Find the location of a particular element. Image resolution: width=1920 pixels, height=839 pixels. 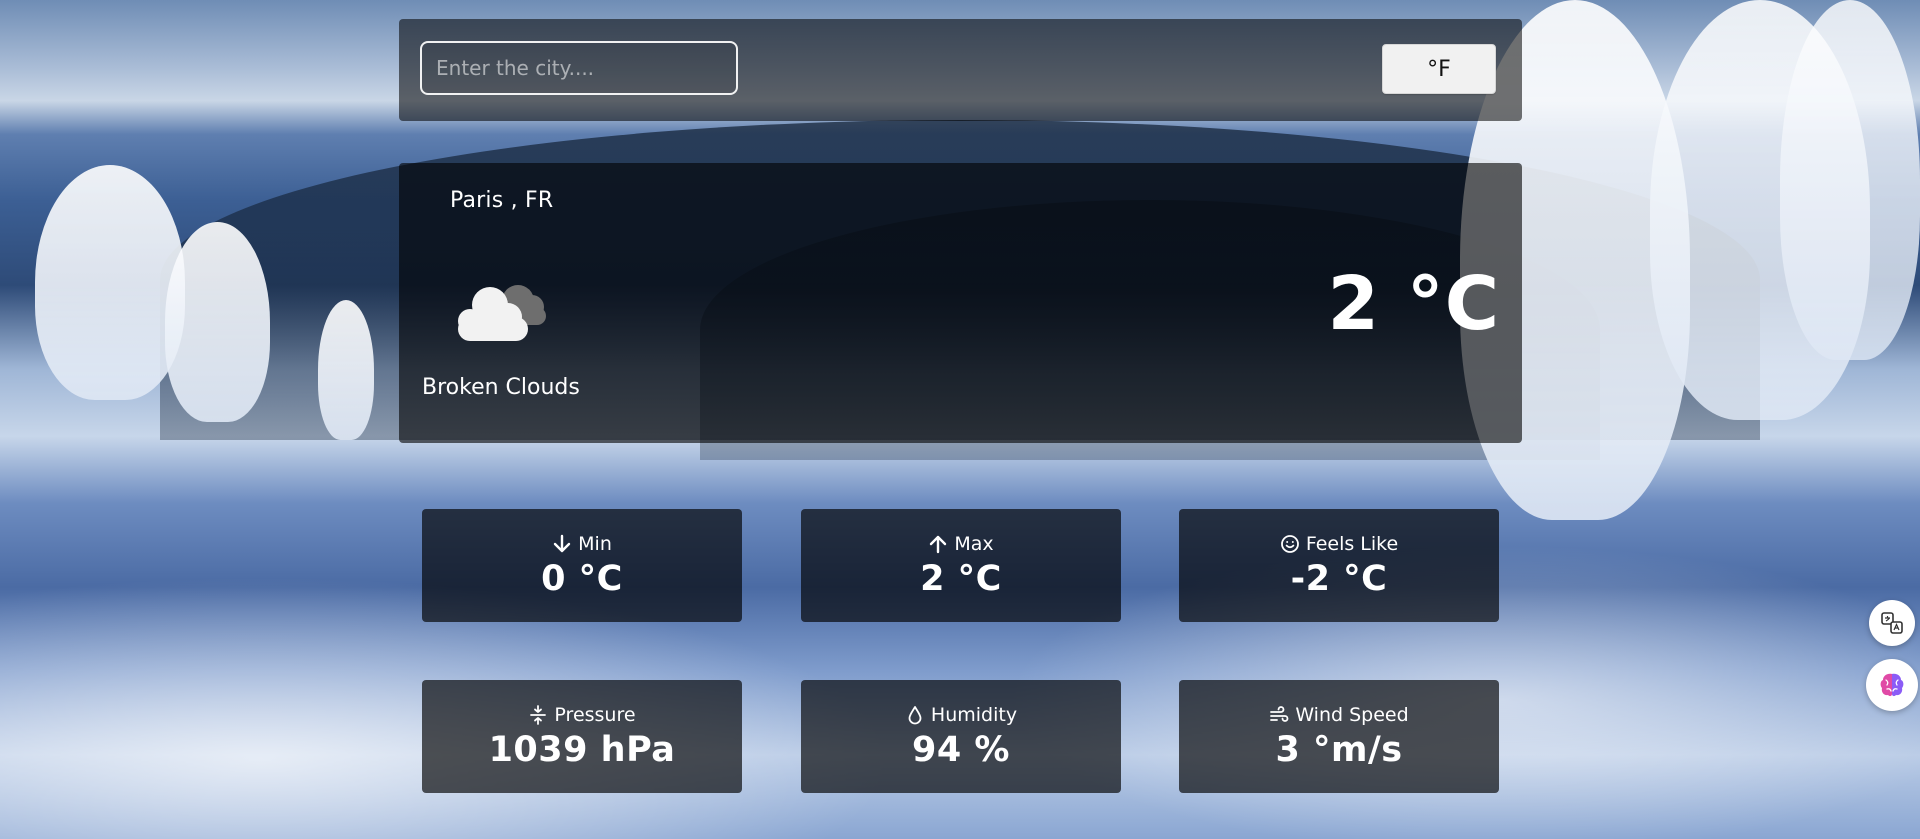

broken-clouds-icon is located at coordinates (502, 313).